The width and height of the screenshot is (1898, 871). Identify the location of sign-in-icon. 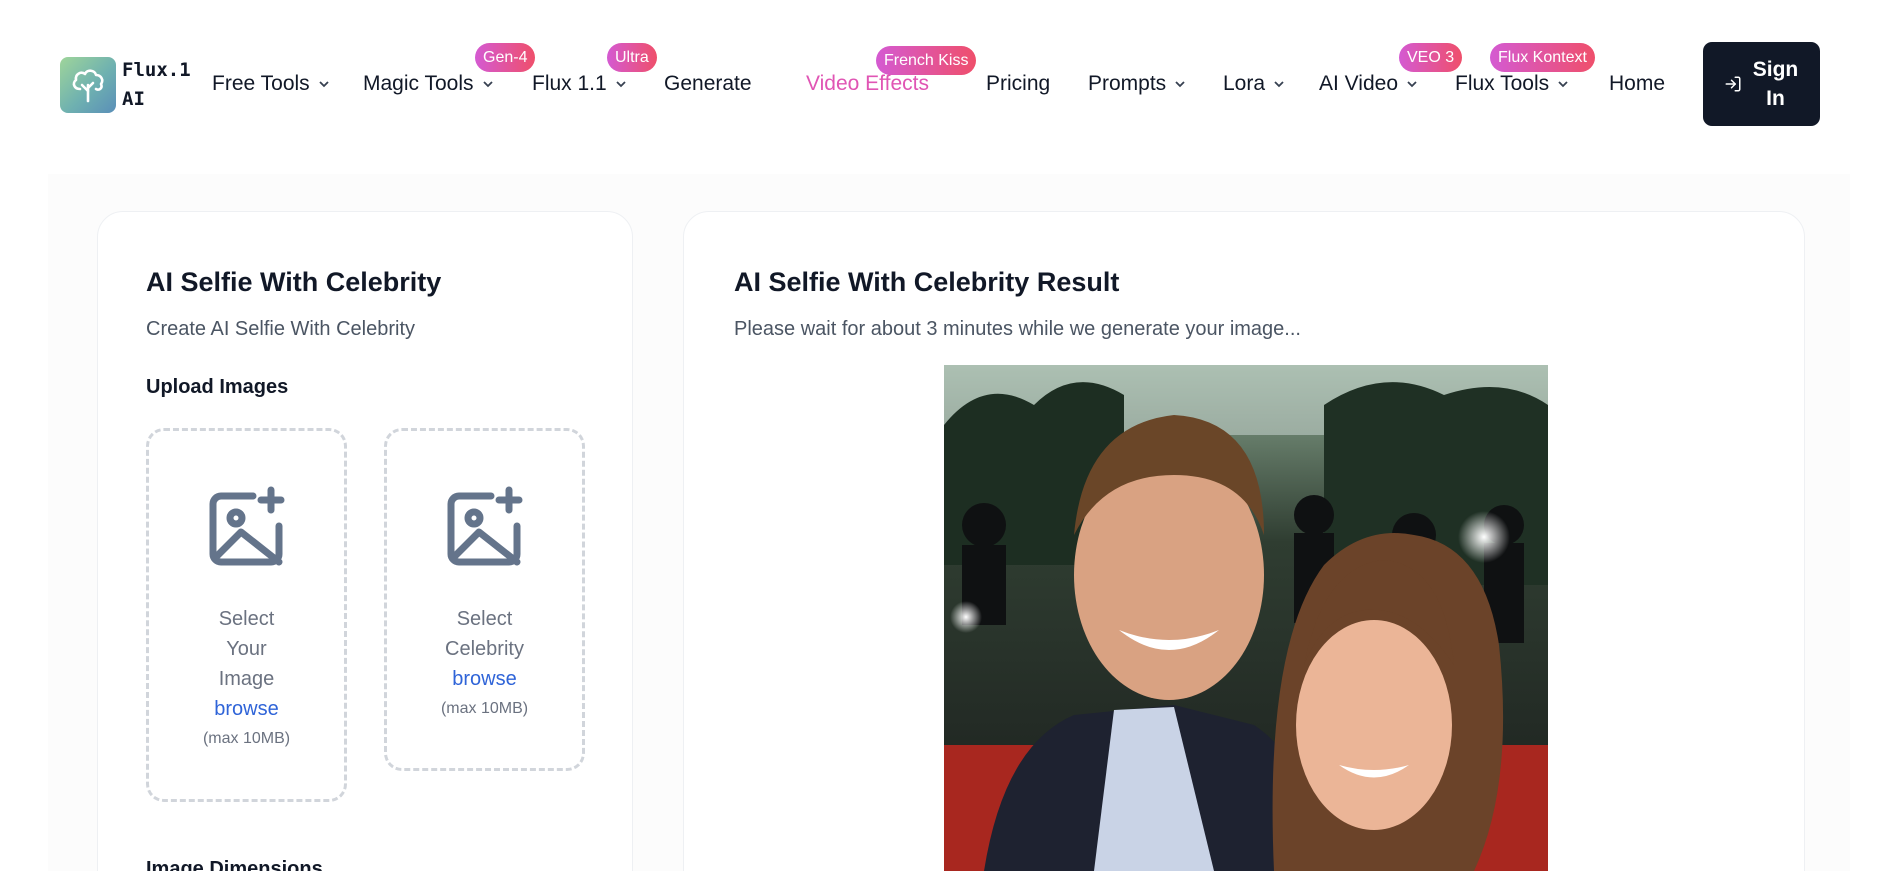
(1732, 84).